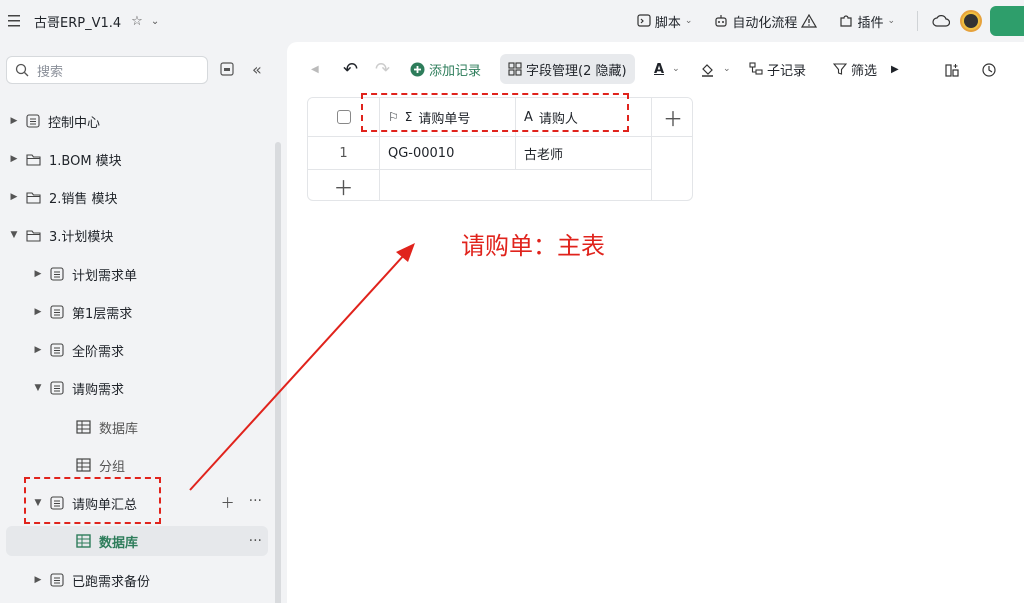  What do you see at coordinates (971, 21) in the screenshot?
I see `avatar` at bounding box center [971, 21].